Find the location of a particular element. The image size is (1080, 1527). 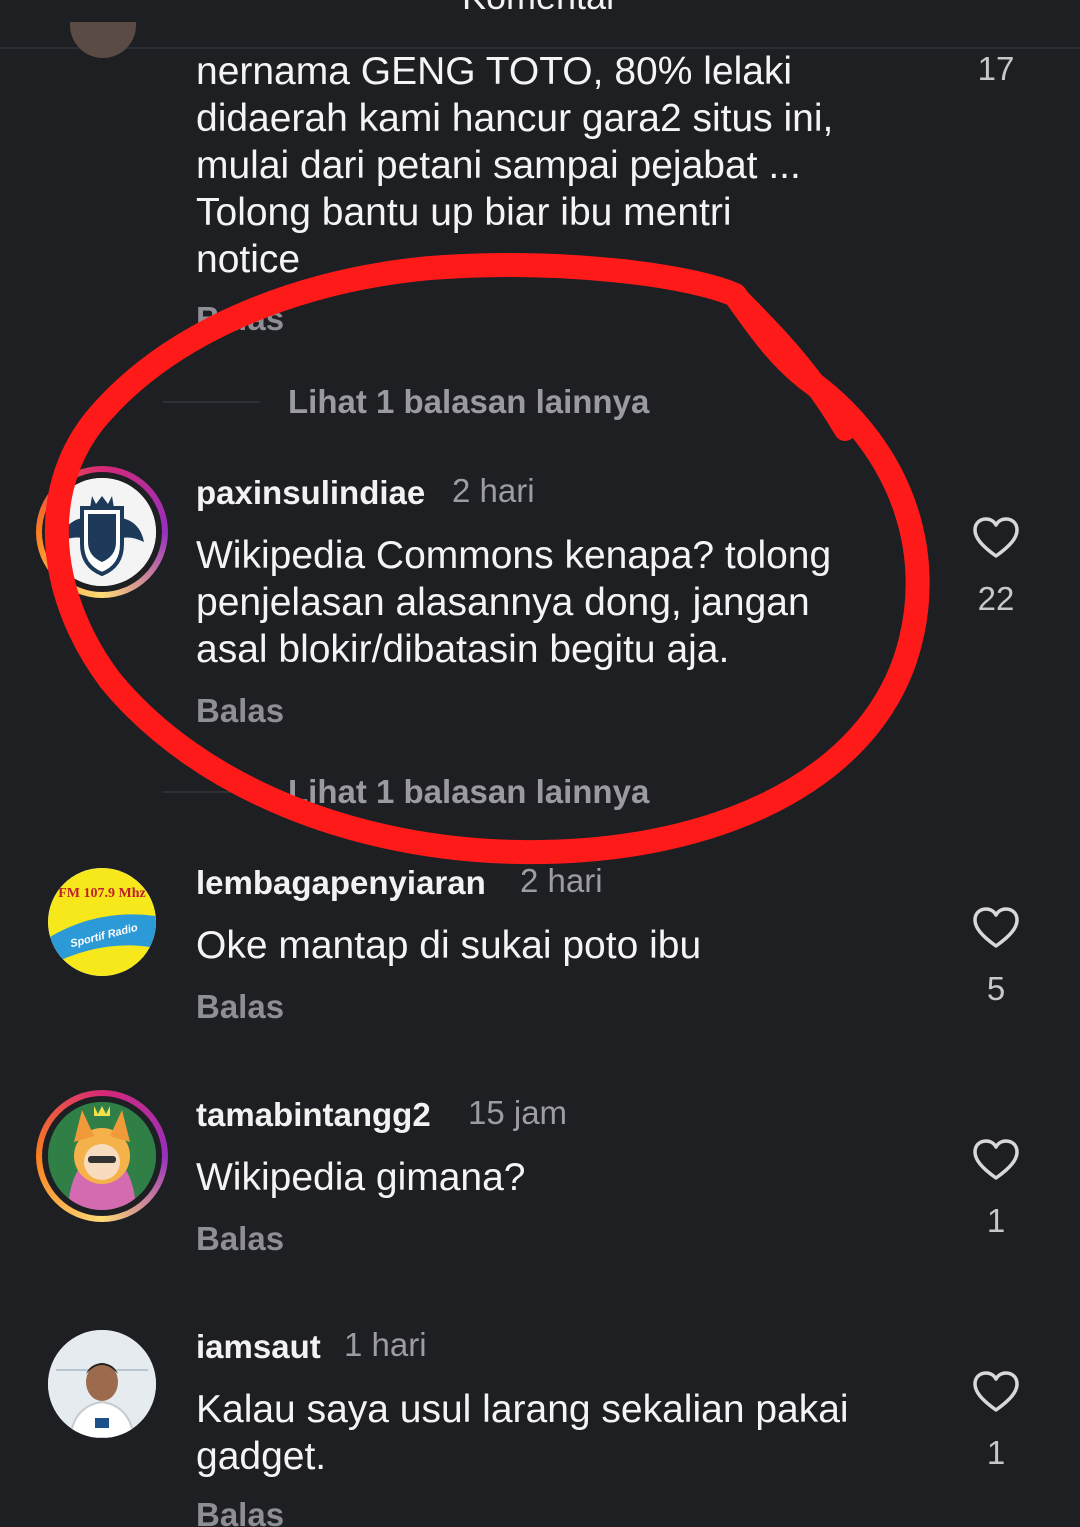

avatar: FM 107.9 Mhz Sportif Radio is located at coordinates (102, 922).